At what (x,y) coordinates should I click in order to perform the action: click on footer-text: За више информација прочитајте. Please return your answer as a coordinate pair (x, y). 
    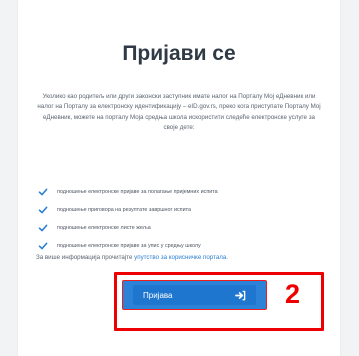
    Looking at the image, I should click on (85, 257).